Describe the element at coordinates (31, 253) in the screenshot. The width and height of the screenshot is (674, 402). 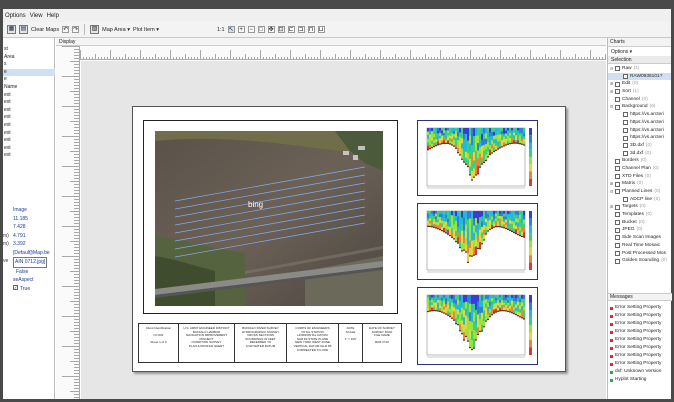
I see `property-value: [Default]\Map.be` at that location.